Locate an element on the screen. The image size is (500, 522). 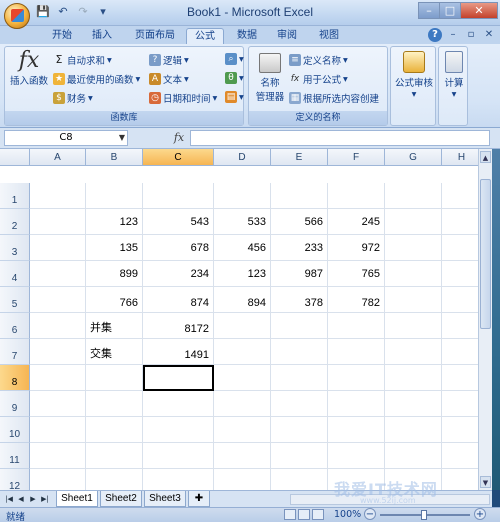
cell-c4: 234 is located at coordinates (178, 274).